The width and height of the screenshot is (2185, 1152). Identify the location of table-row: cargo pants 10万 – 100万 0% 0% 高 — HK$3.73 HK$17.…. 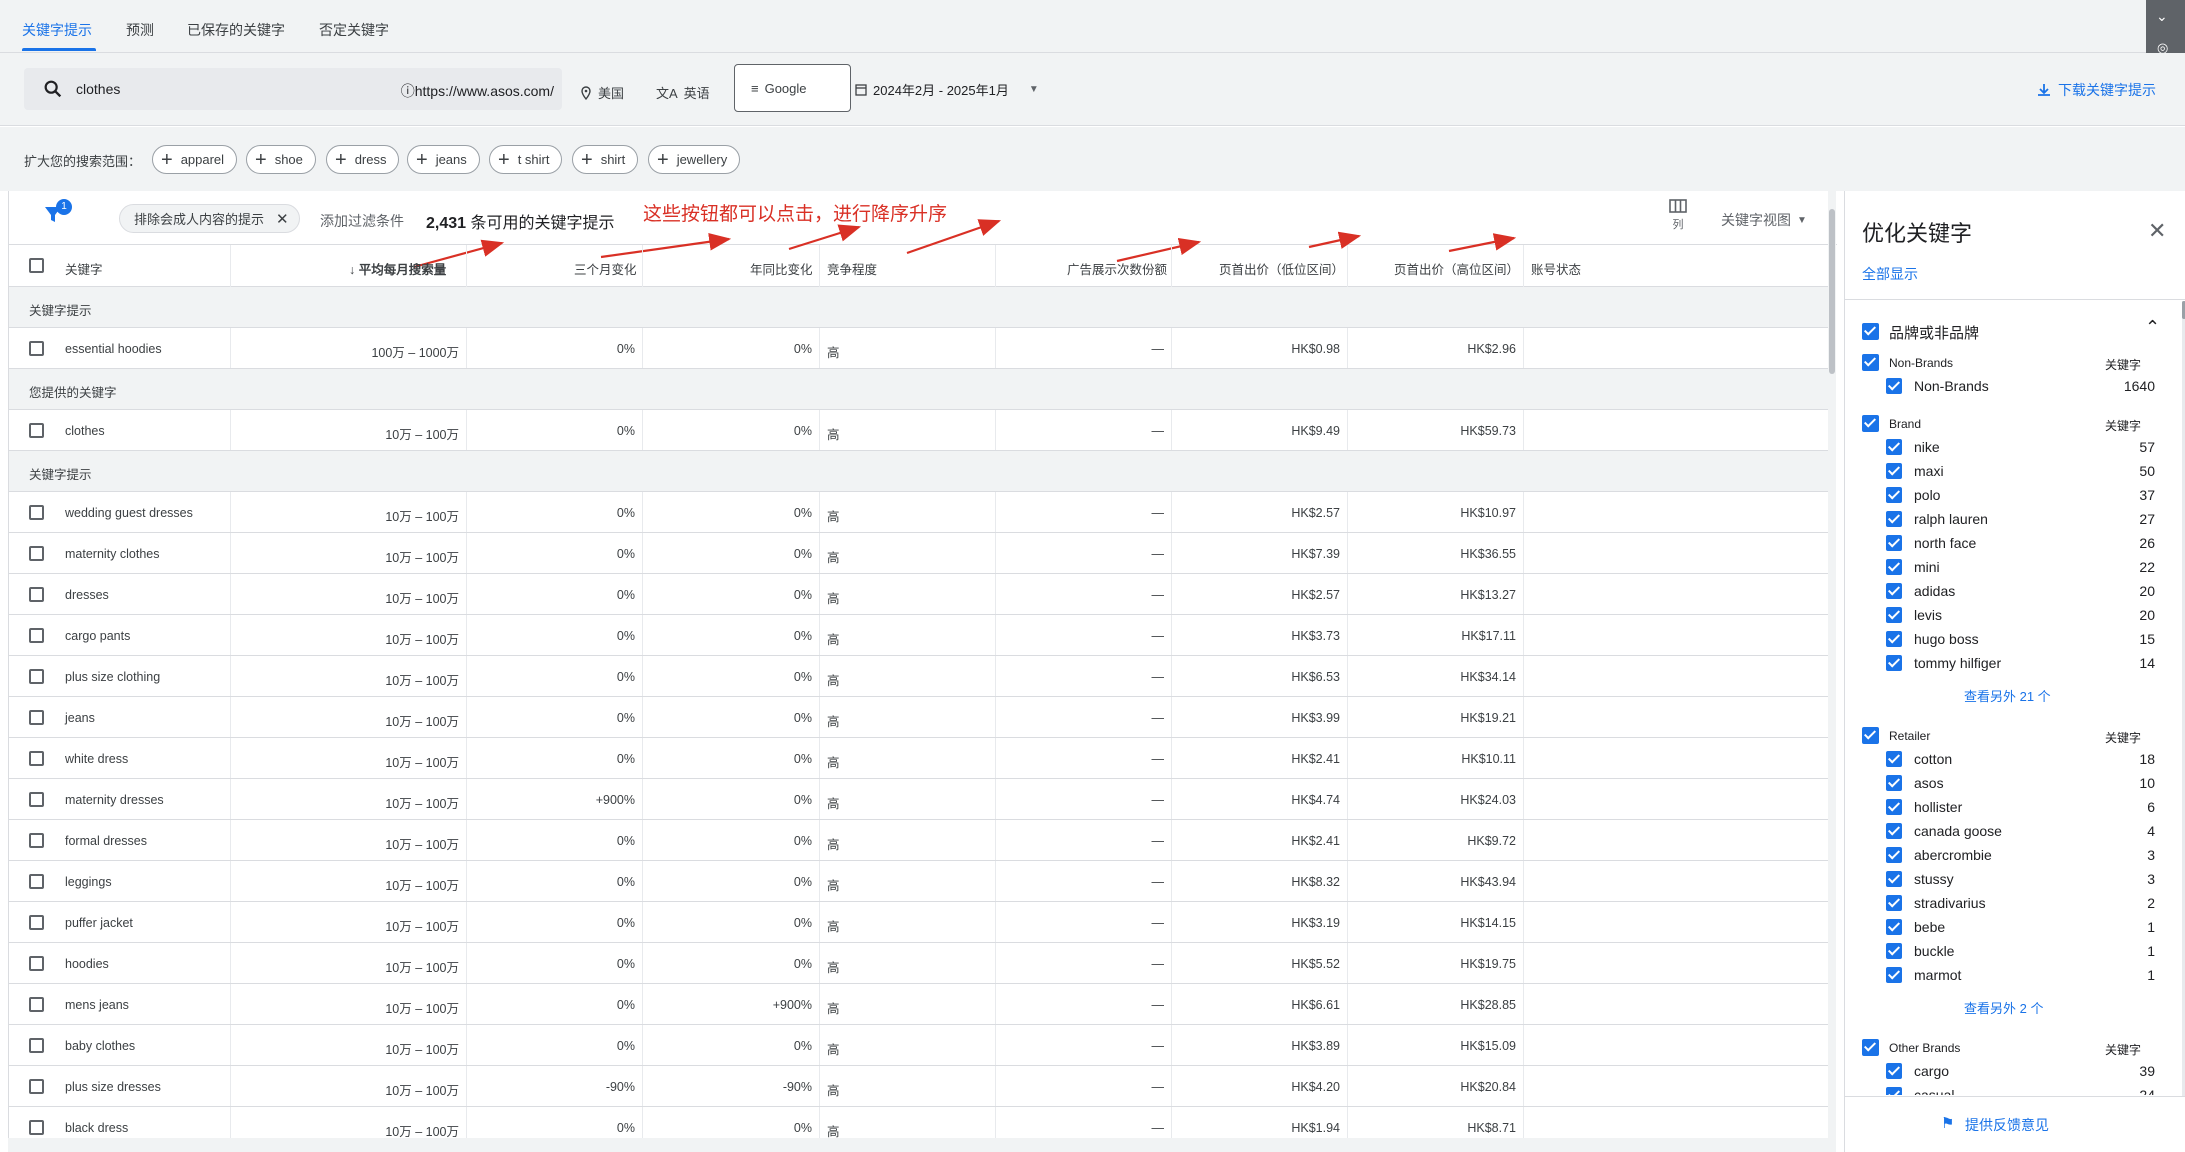
(919, 635).